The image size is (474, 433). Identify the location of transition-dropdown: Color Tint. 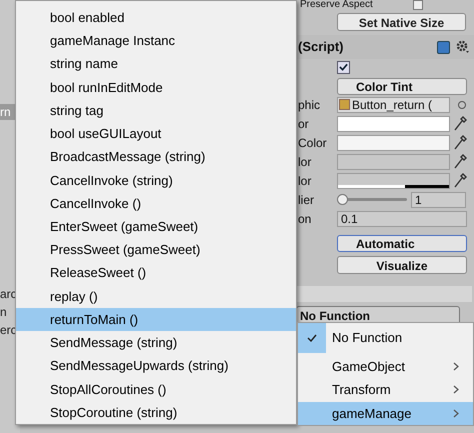
(402, 86).